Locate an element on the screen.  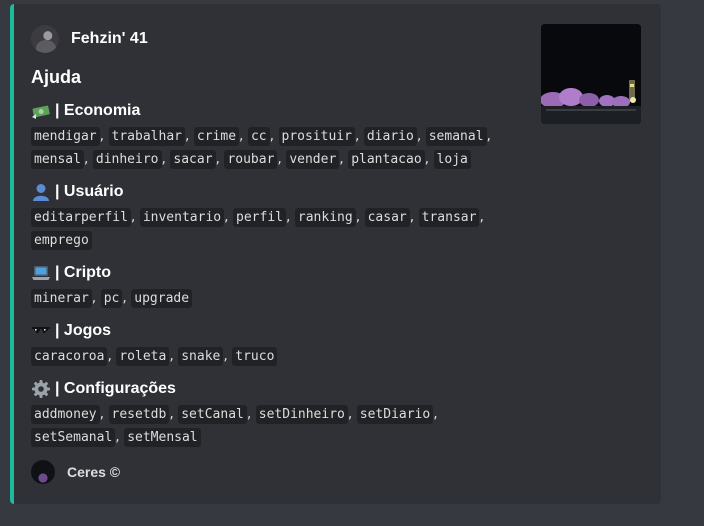
command-chip: setCanal is located at coordinates (212, 414).